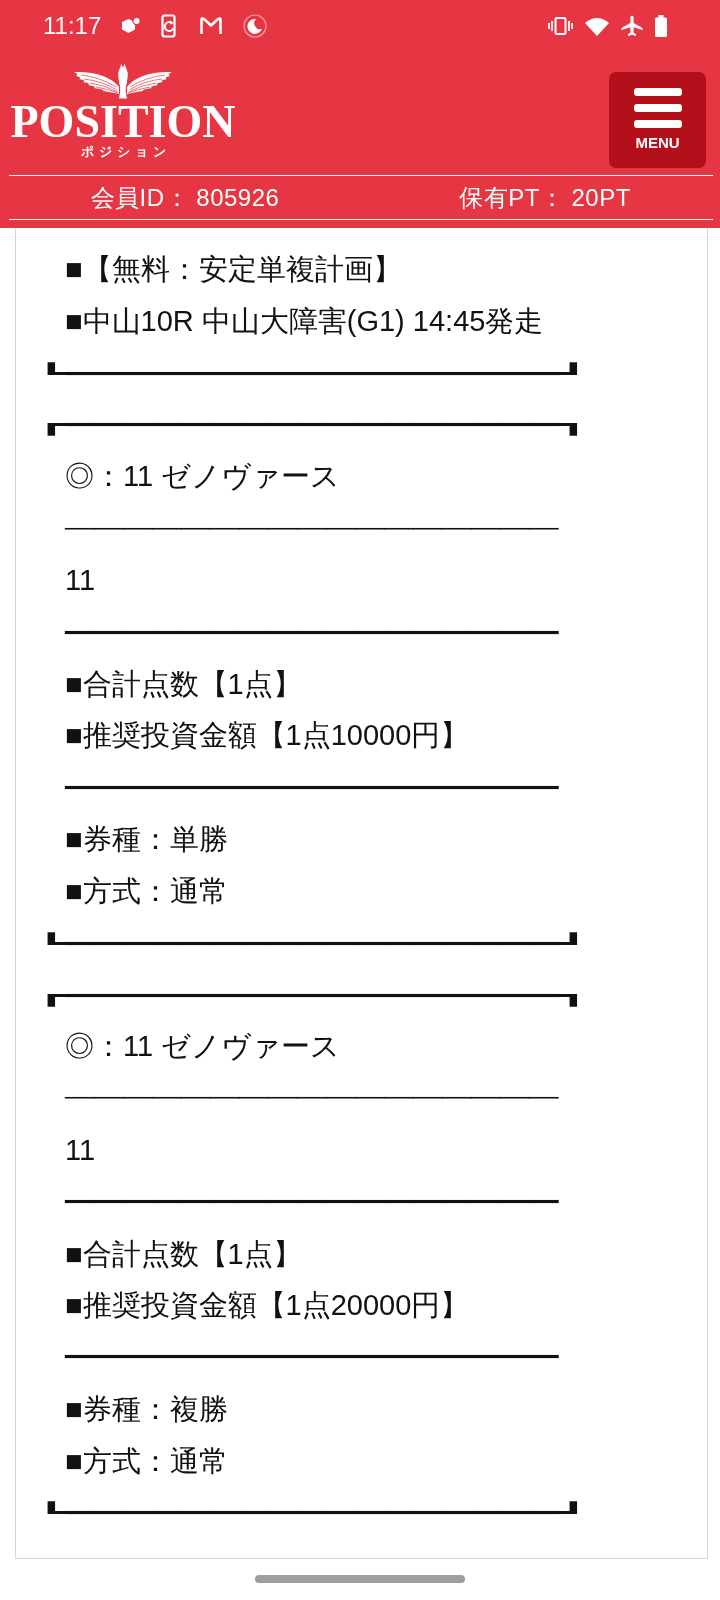  Describe the element at coordinates (661, 26) in the screenshot. I see `battery-icon` at that location.